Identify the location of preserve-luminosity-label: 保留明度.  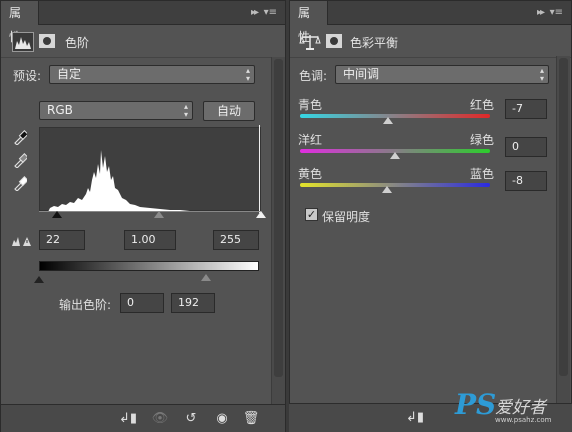
(346, 217).